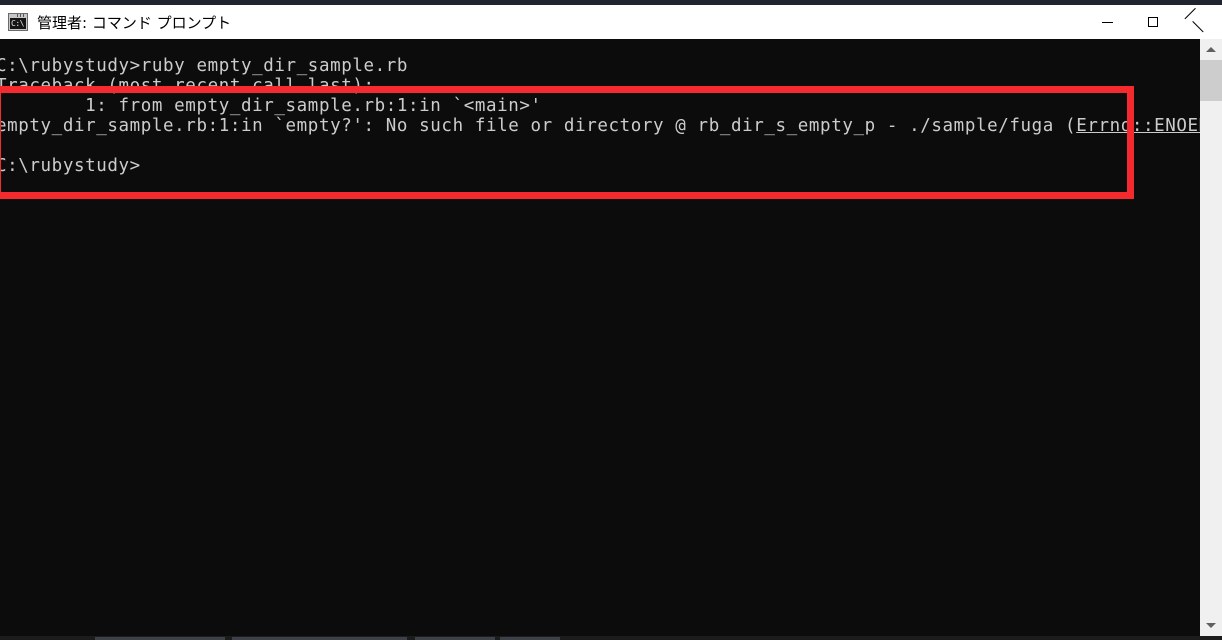 This screenshot has height=640, width=1222. I want to click on cmd-icon: C:\, so click(18, 22).